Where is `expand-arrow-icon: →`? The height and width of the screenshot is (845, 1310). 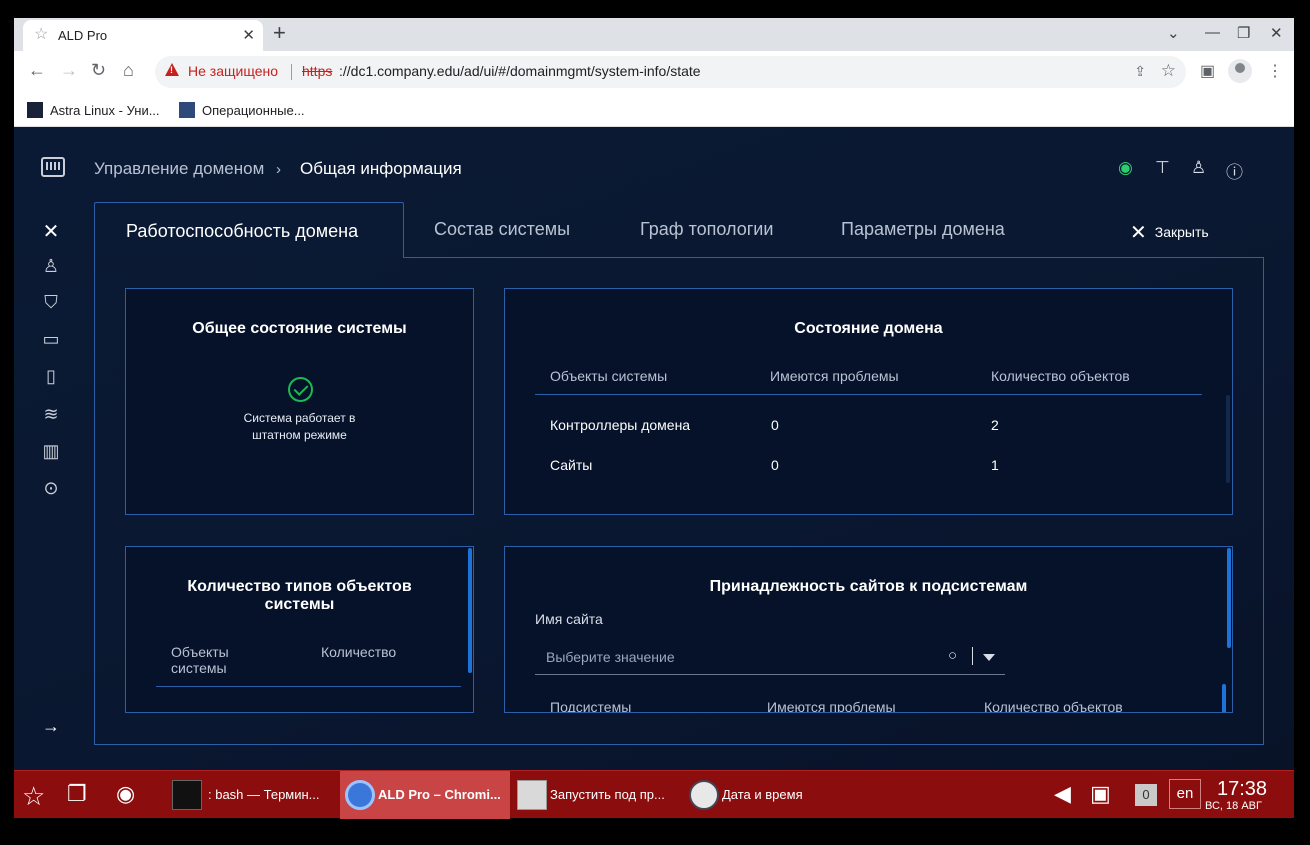 expand-arrow-icon: → is located at coordinates (51, 726).